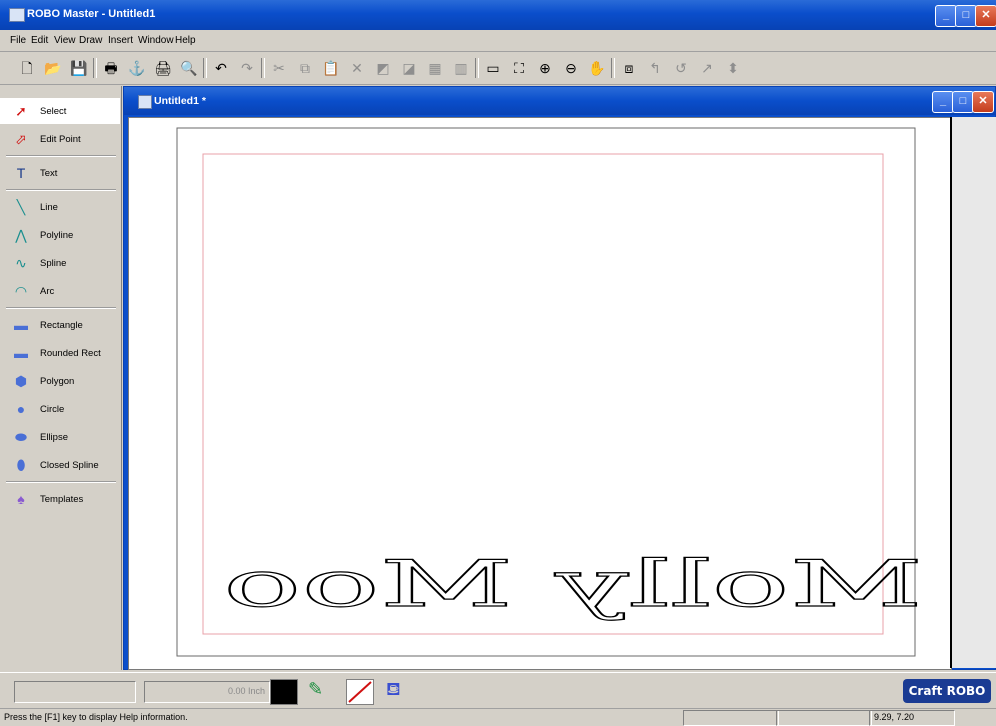 This screenshot has width=996, height=726. What do you see at coordinates (69, 465) in the screenshot?
I see `tool-label: Closed Spline` at bounding box center [69, 465].